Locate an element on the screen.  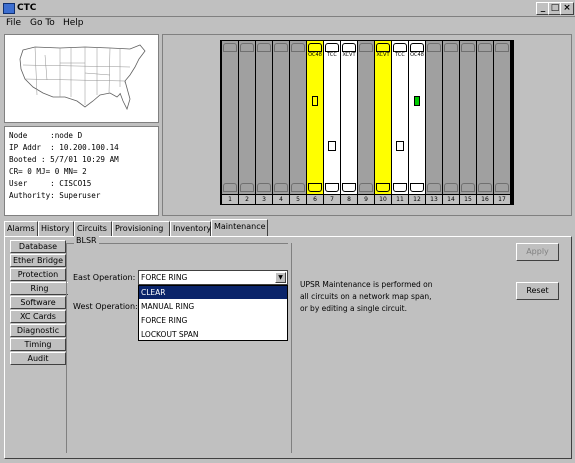
slot-number: 1 is located at coordinates (230, 199).